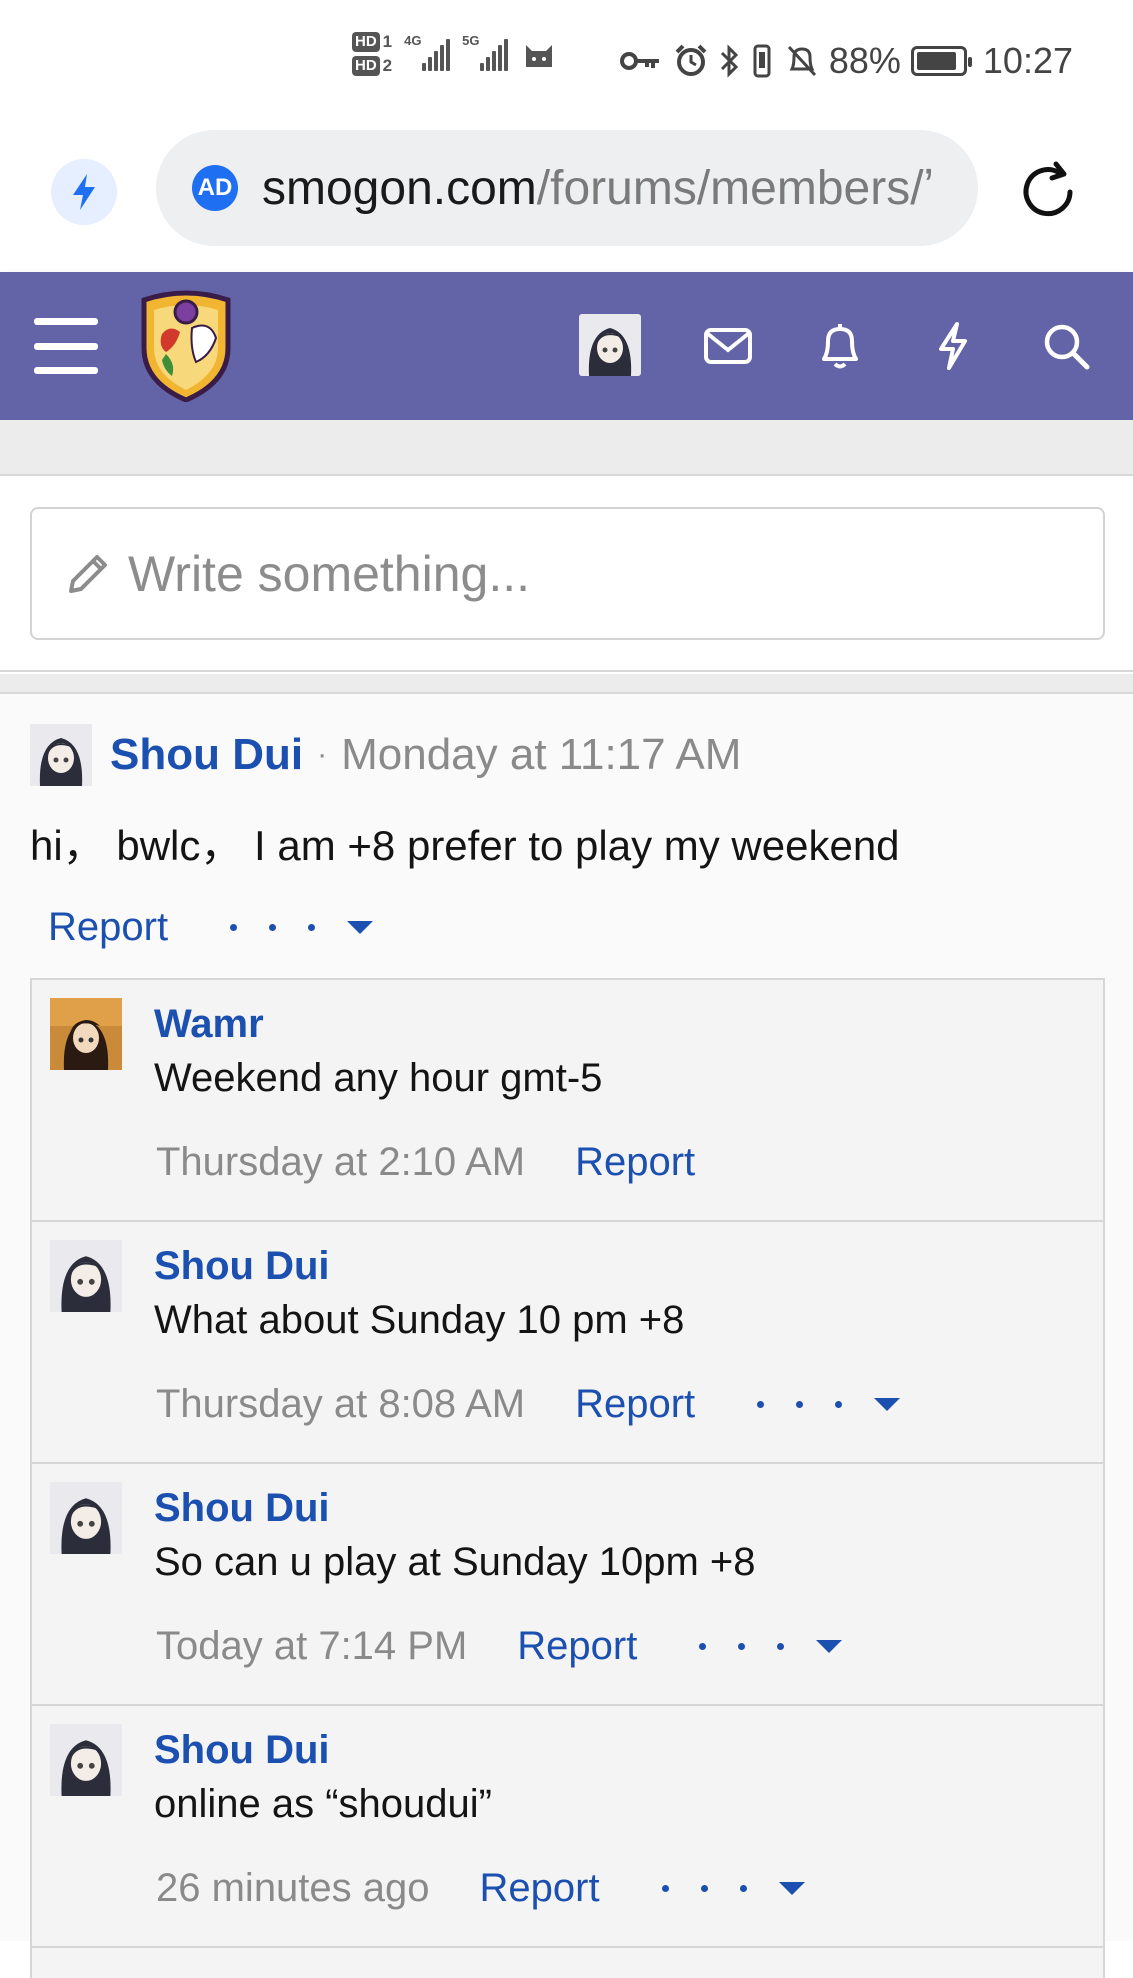 The height and width of the screenshot is (1978, 1133). What do you see at coordinates (735, 188) in the screenshot?
I see `url-path: /forums/members/ʼ` at bounding box center [735, 188].